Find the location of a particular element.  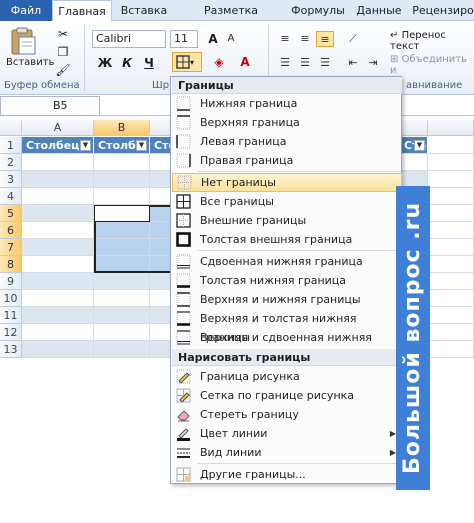

paste-icon is located at coordinates (23, 41).